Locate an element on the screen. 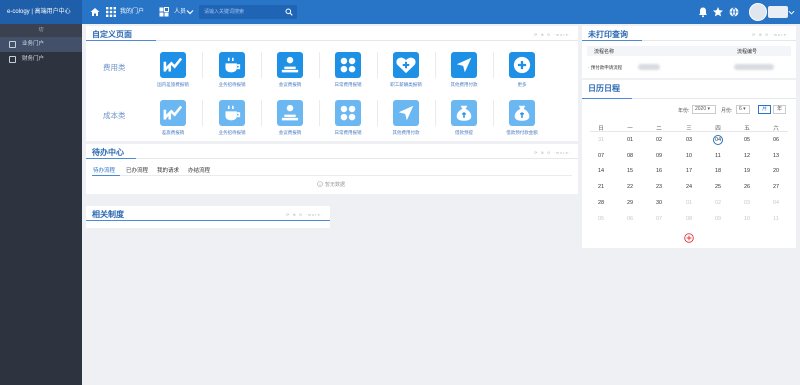 This screenshot has height=385, width=800. calendar-day: 16 is located at coordinates (659, 171).